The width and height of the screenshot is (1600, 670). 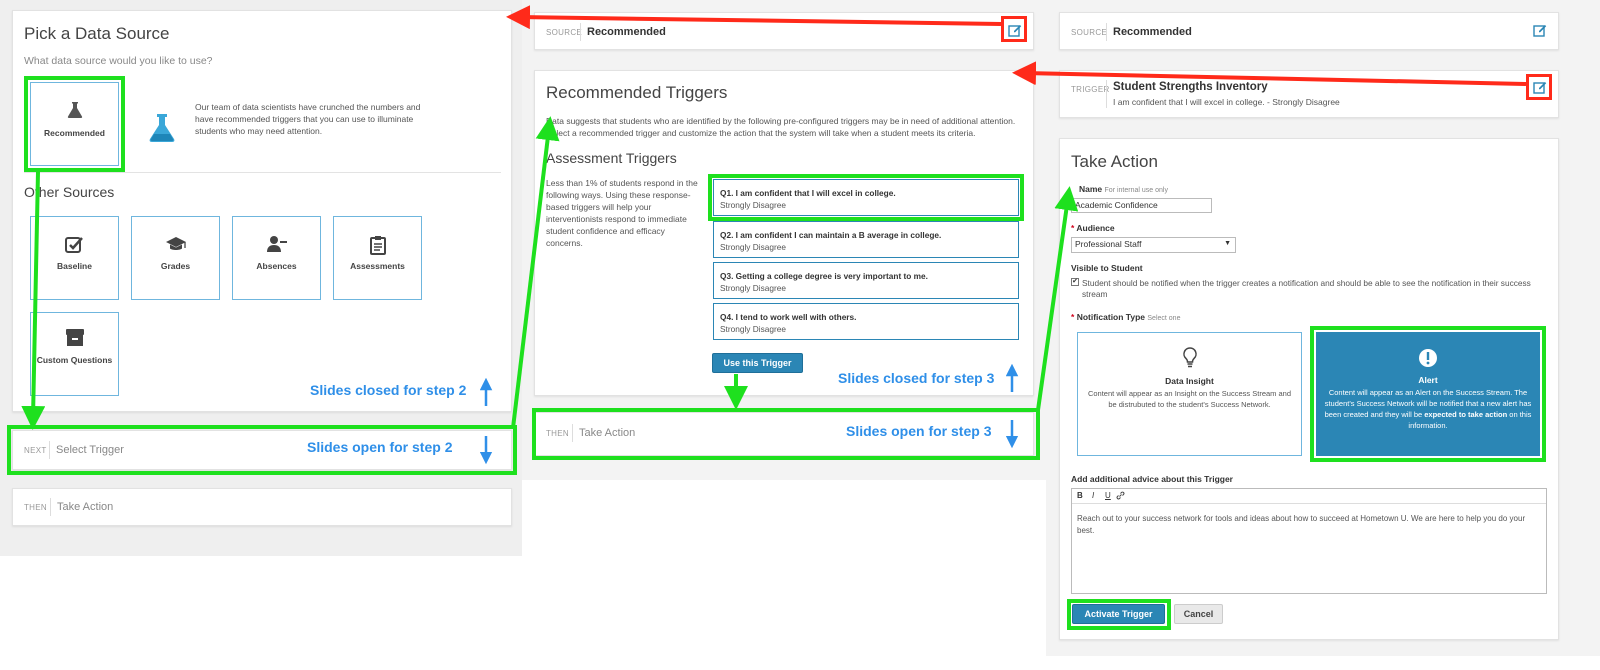 What do you see at coordinates (535, 272) in the screenshot?
I see `green-arrow-next-to-step2` at bounding box center [535, 272].